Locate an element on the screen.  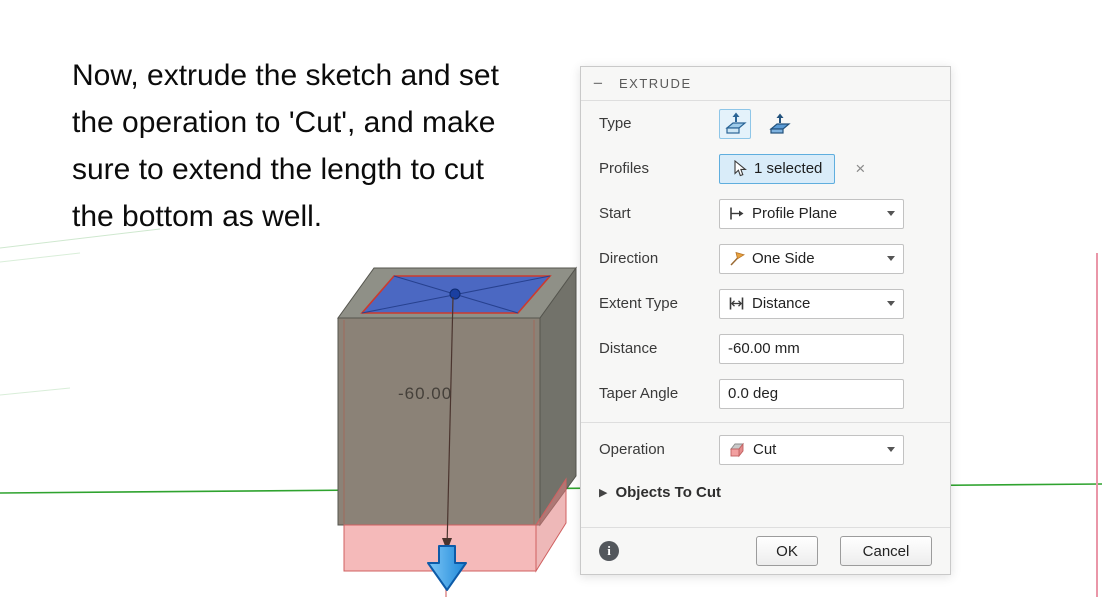
extrude-type-button is located at coordinates (735, 123).